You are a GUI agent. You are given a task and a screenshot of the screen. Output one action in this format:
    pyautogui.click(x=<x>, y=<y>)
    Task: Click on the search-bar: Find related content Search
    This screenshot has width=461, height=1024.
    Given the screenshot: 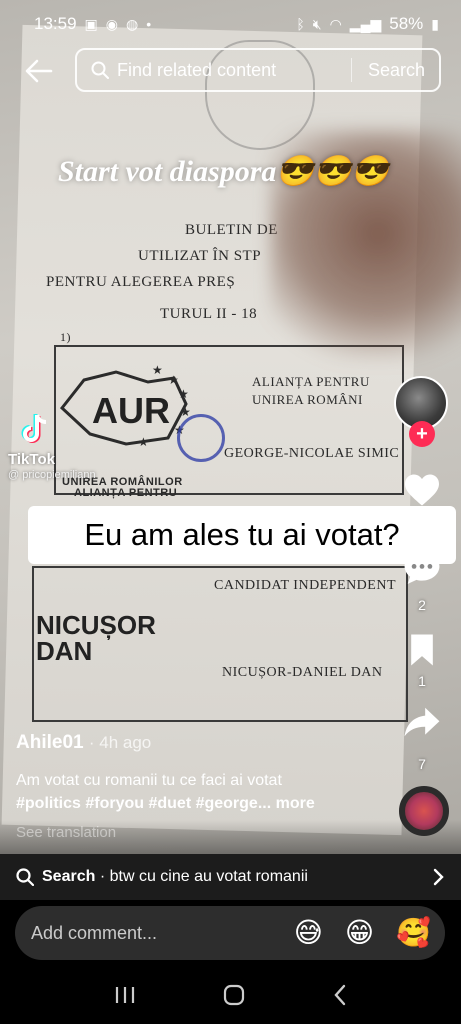 What is the action you would take?
    pyautogui.click(x=258, y=70)
    